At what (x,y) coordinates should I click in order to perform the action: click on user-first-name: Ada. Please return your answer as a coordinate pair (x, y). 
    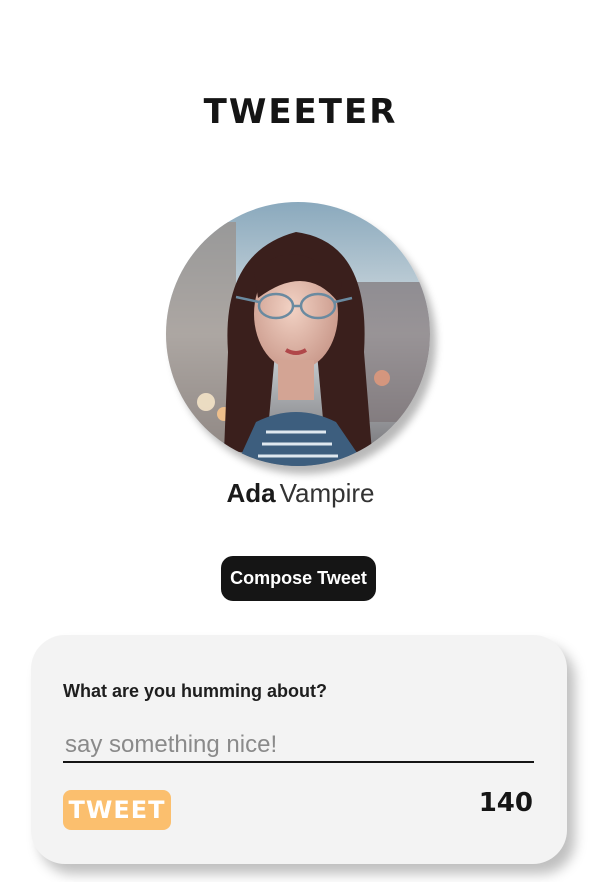
    Looking at the image, I should click on (251, 493).